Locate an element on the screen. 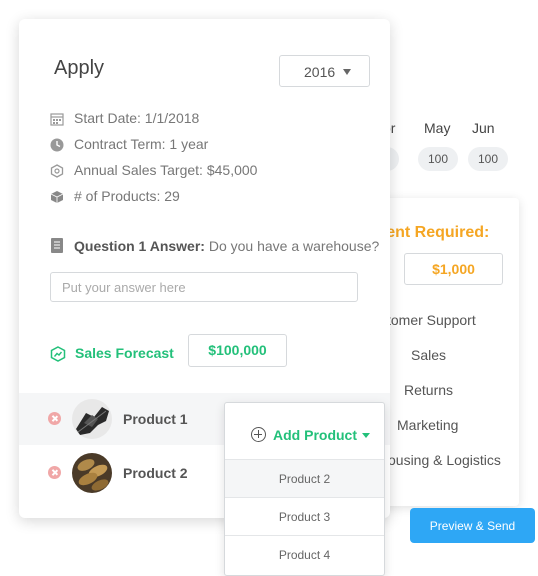 The height and width of the screenshot is (576, 538). sales-forecast-value: $100,000 is located at coordinates (237, 350).